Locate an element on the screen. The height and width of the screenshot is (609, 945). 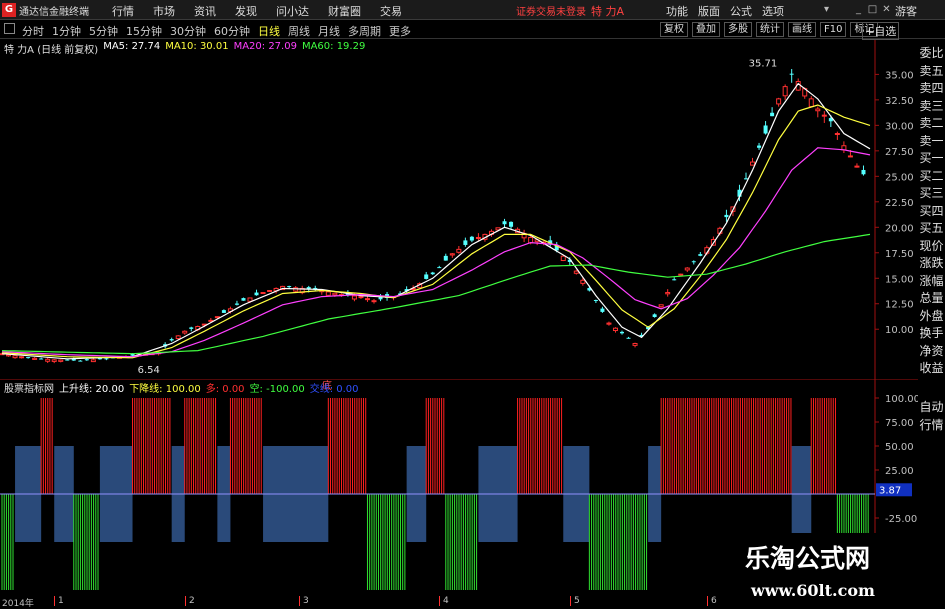
period-tab-9: 多周期 is located at coordinates (364, 31).